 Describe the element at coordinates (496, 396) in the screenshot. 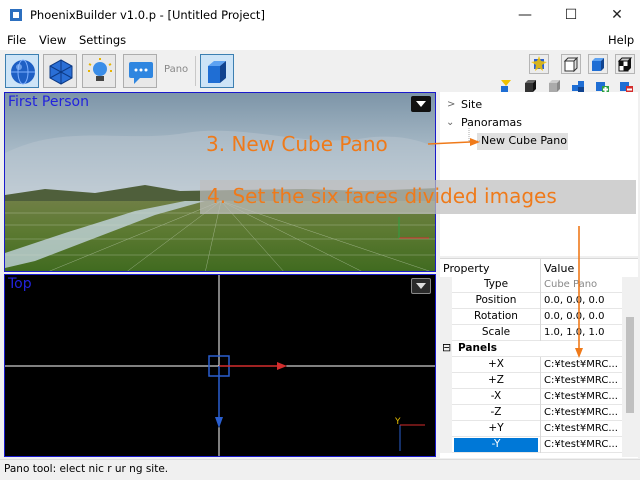

I see `property-name: -X` at that location.